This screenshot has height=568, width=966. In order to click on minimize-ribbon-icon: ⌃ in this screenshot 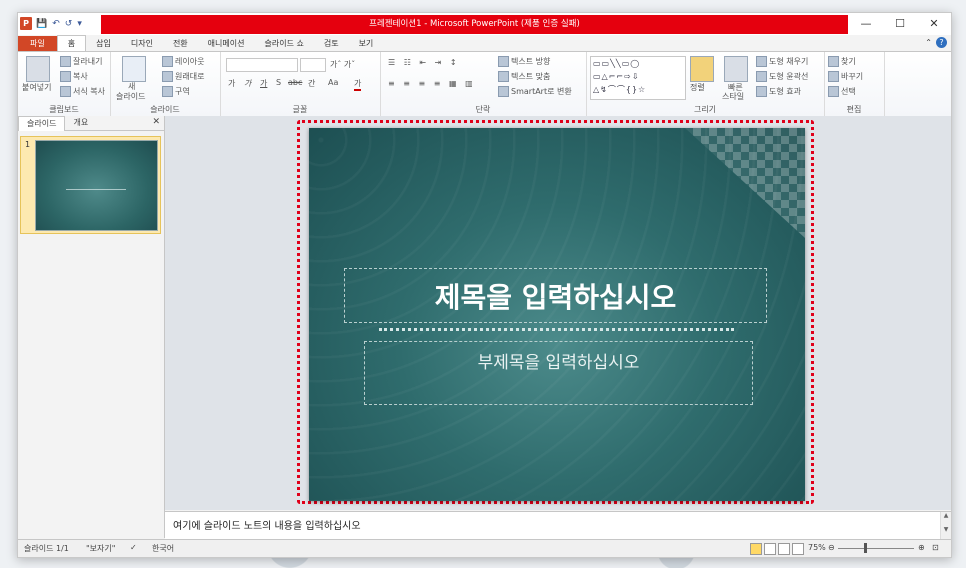, I will do `click(928, 42)`.